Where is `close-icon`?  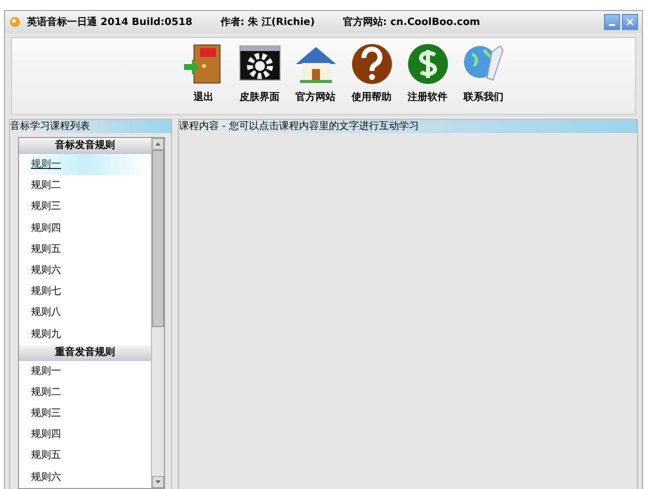
close-icon is located at coordinates (630, 22).